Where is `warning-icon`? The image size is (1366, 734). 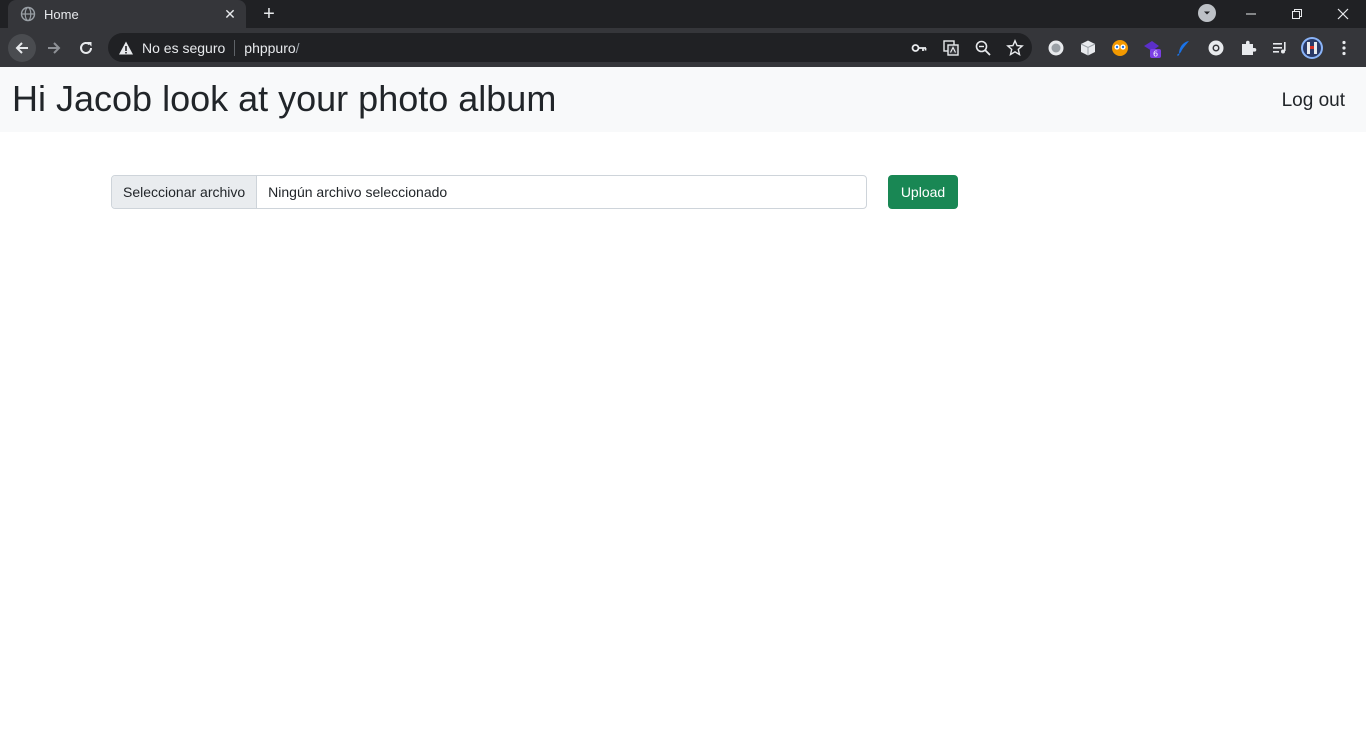
warning-icon is located at coordinates (126, 48).